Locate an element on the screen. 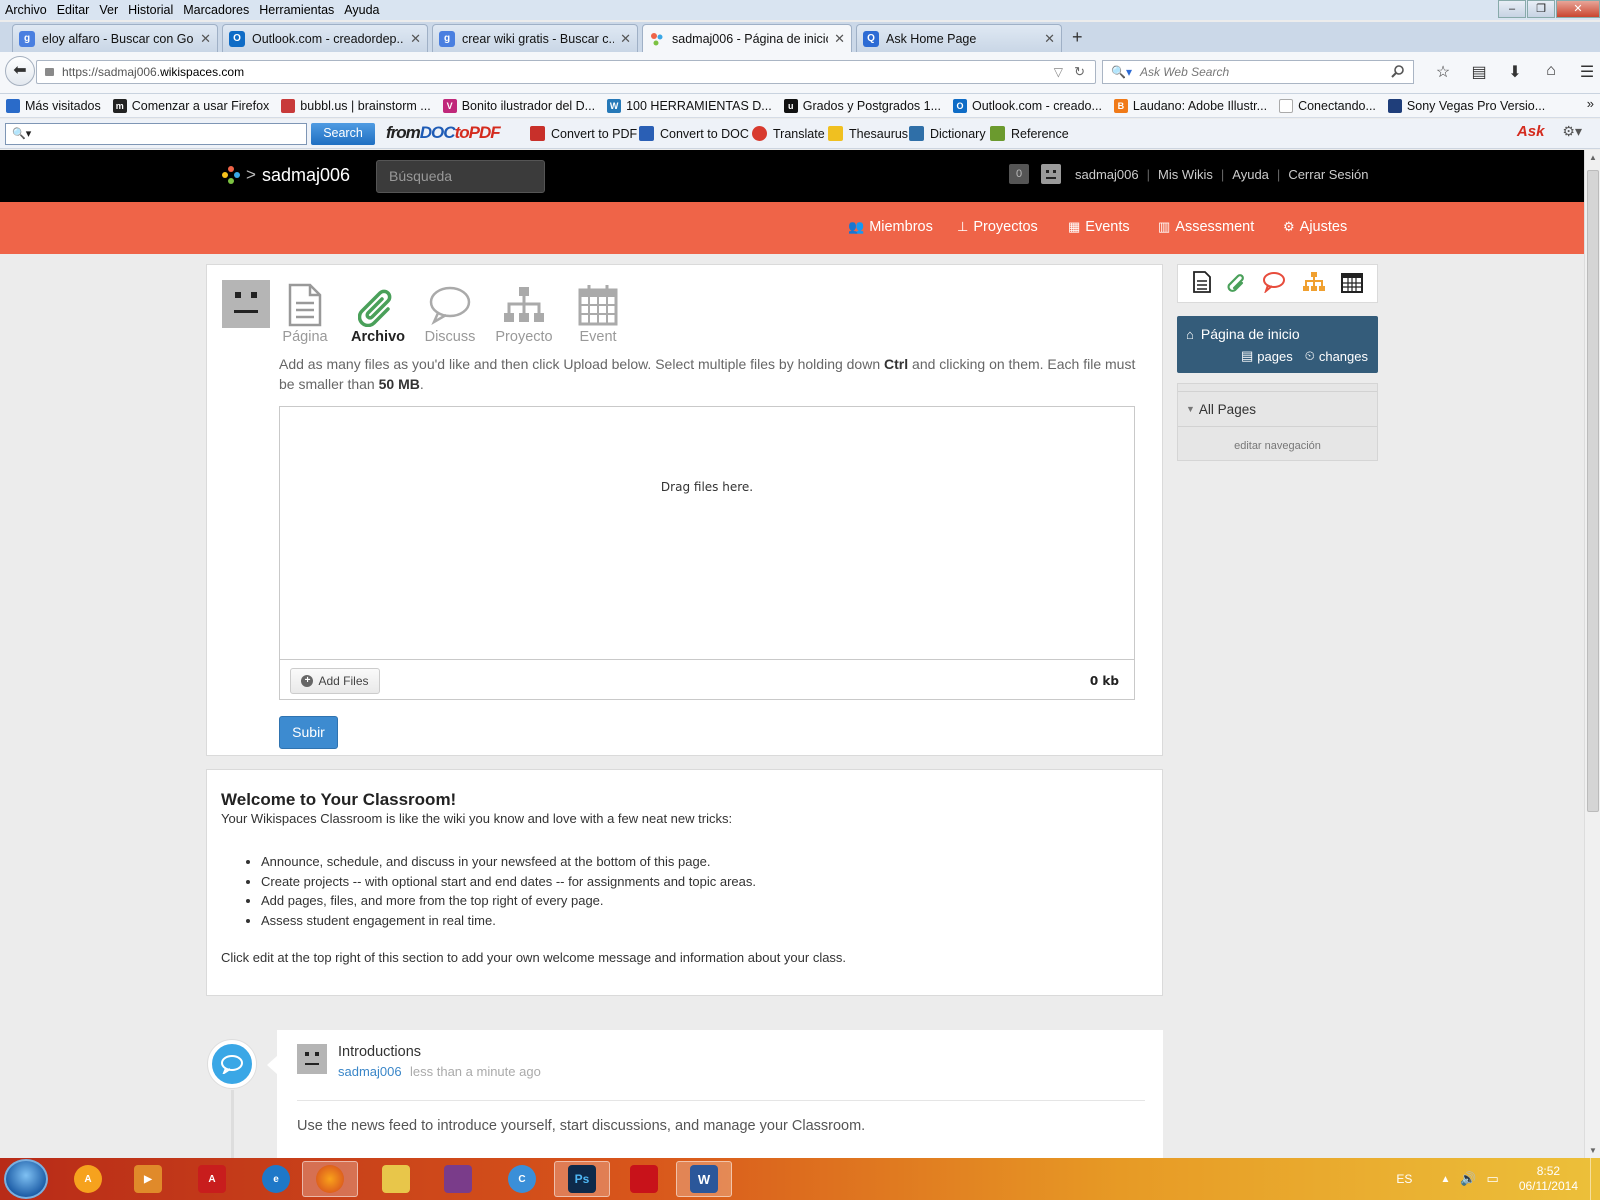 The width and height of the screenshot is (1600, 1200). tab-ask-home: Q Ask Home Page ✕ is located at coordinates (959, 38).